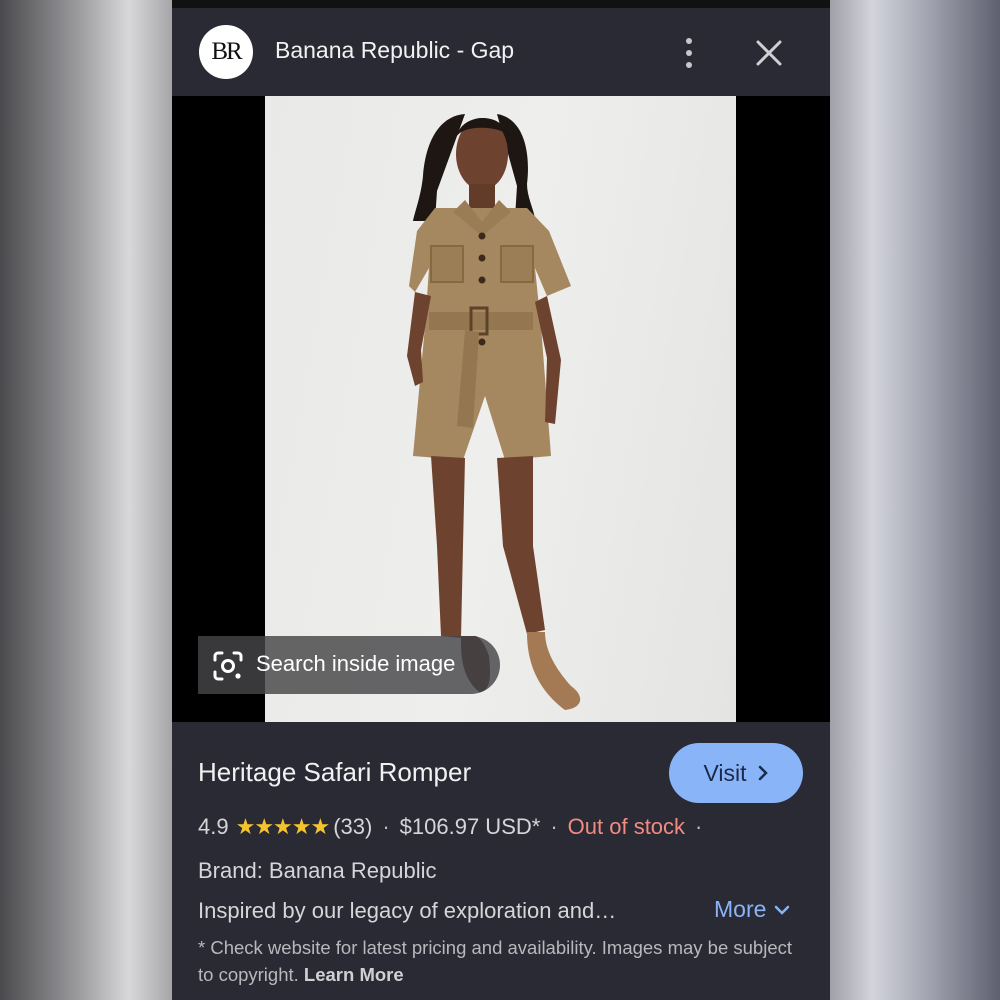  Describe the element at coordinates (353, 826) in the screenshot. I see `review-count: (33)` at that location.